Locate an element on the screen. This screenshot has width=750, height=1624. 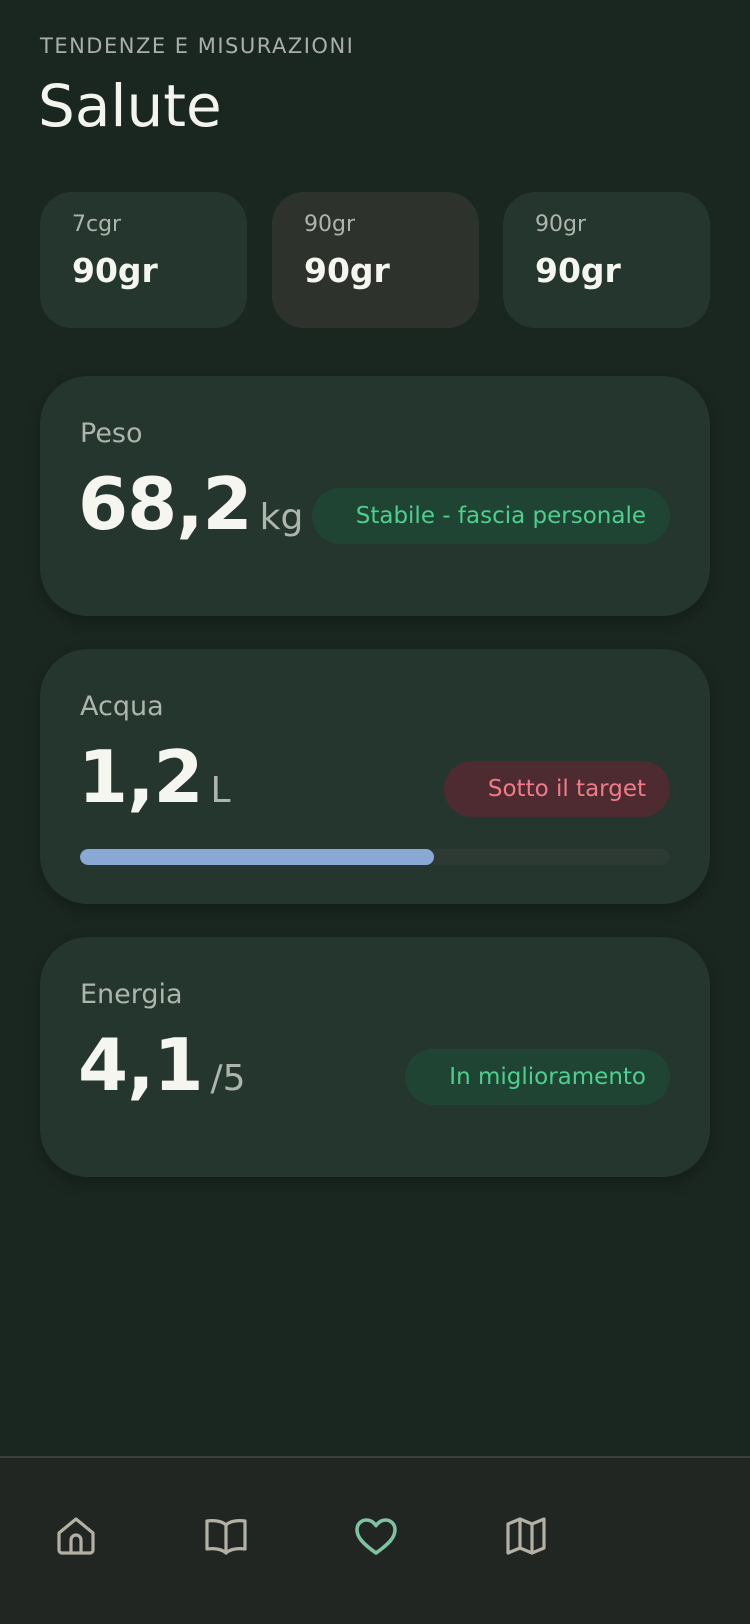
water-progress-bar is located at coordinates (375, 857).